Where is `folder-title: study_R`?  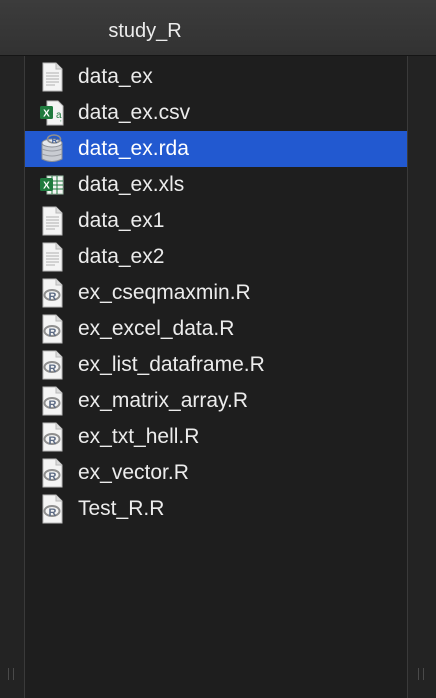 folder-title: study_R is located at coordinates (145, 31).